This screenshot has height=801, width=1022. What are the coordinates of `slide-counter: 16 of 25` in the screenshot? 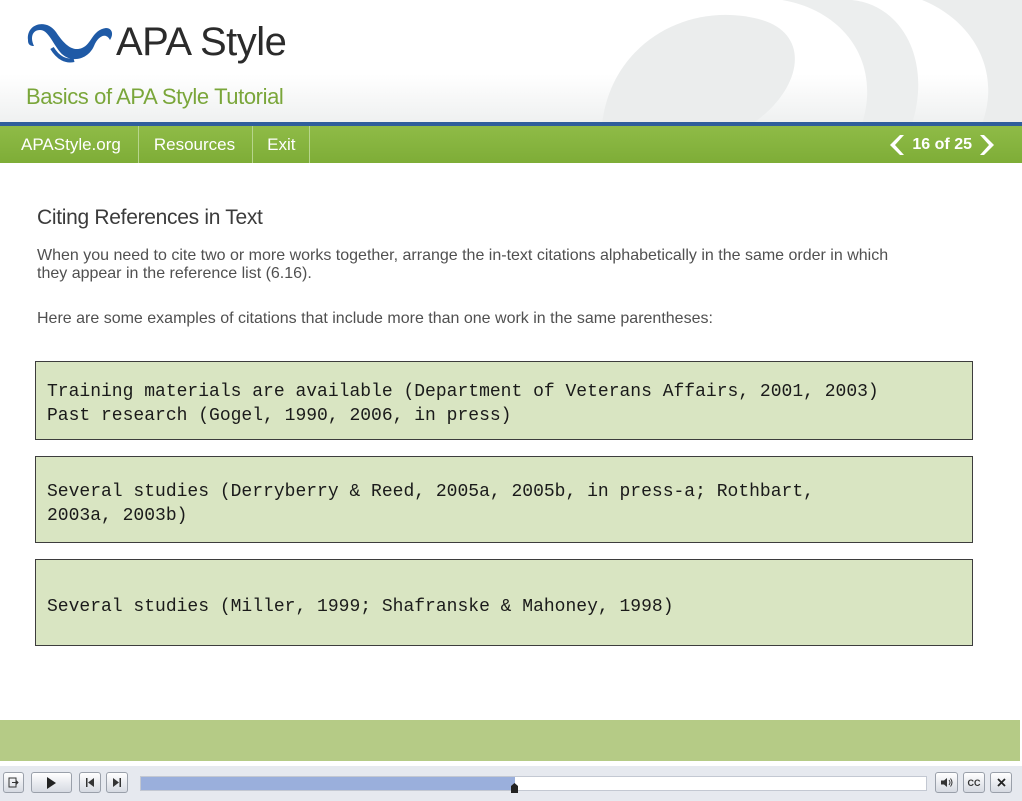 It's located at (942, 144).